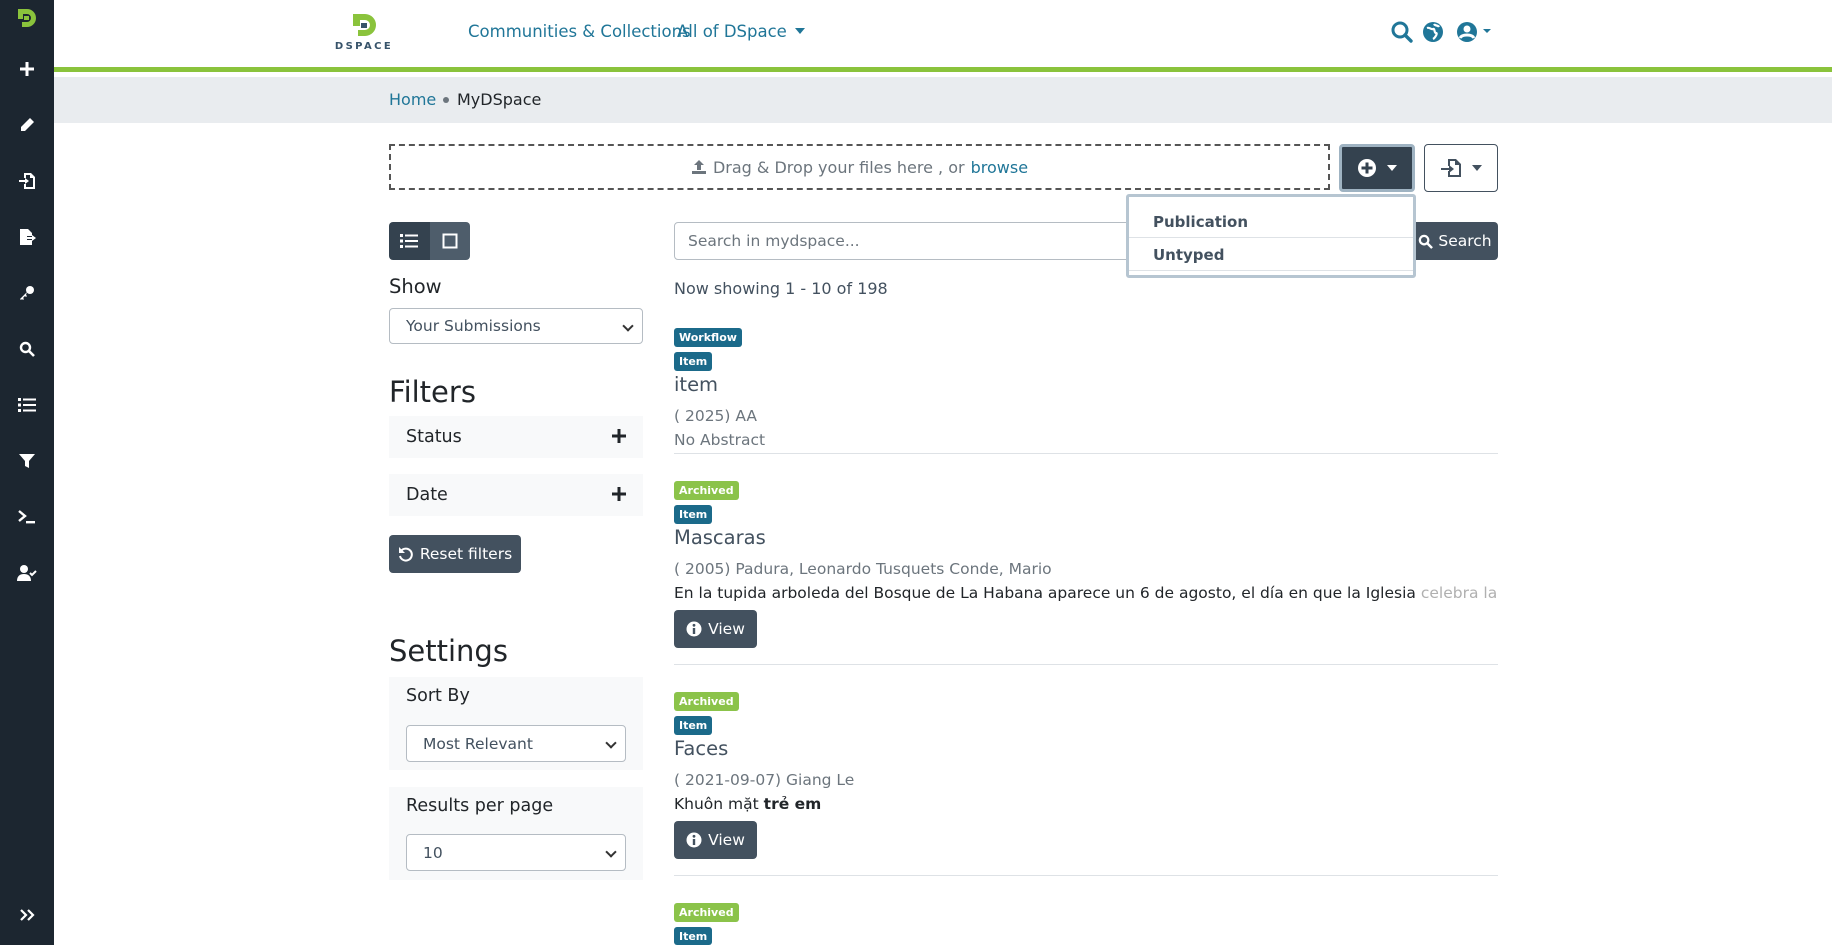 Image resolution: width=1832 pixels, height=945 pixels. I want to click on grid-view-button, so click(449, 241).